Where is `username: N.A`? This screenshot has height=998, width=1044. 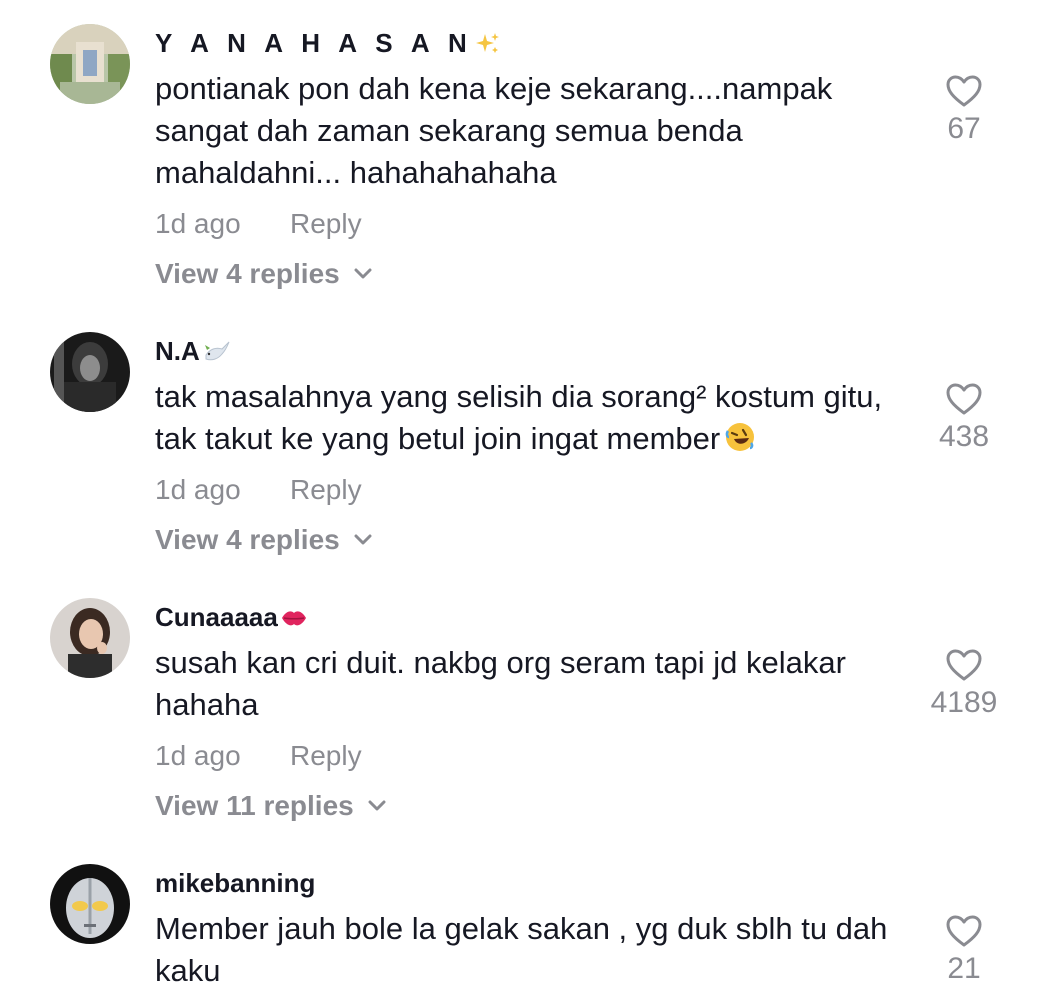 username: N.A is located at coordinates (192, 351).